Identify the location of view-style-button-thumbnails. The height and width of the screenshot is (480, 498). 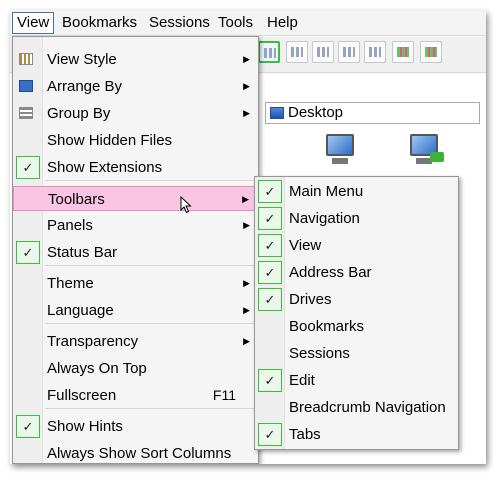
(269, 52).